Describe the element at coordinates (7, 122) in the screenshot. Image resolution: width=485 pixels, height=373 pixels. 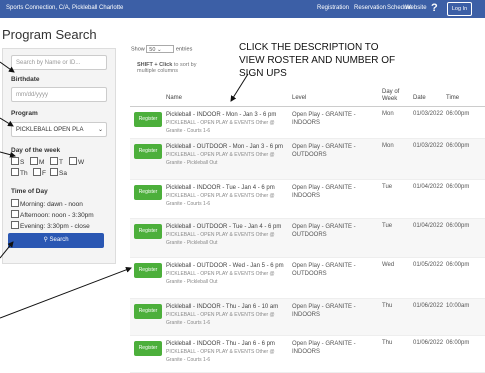
I see `arrow-to-program` at that location.